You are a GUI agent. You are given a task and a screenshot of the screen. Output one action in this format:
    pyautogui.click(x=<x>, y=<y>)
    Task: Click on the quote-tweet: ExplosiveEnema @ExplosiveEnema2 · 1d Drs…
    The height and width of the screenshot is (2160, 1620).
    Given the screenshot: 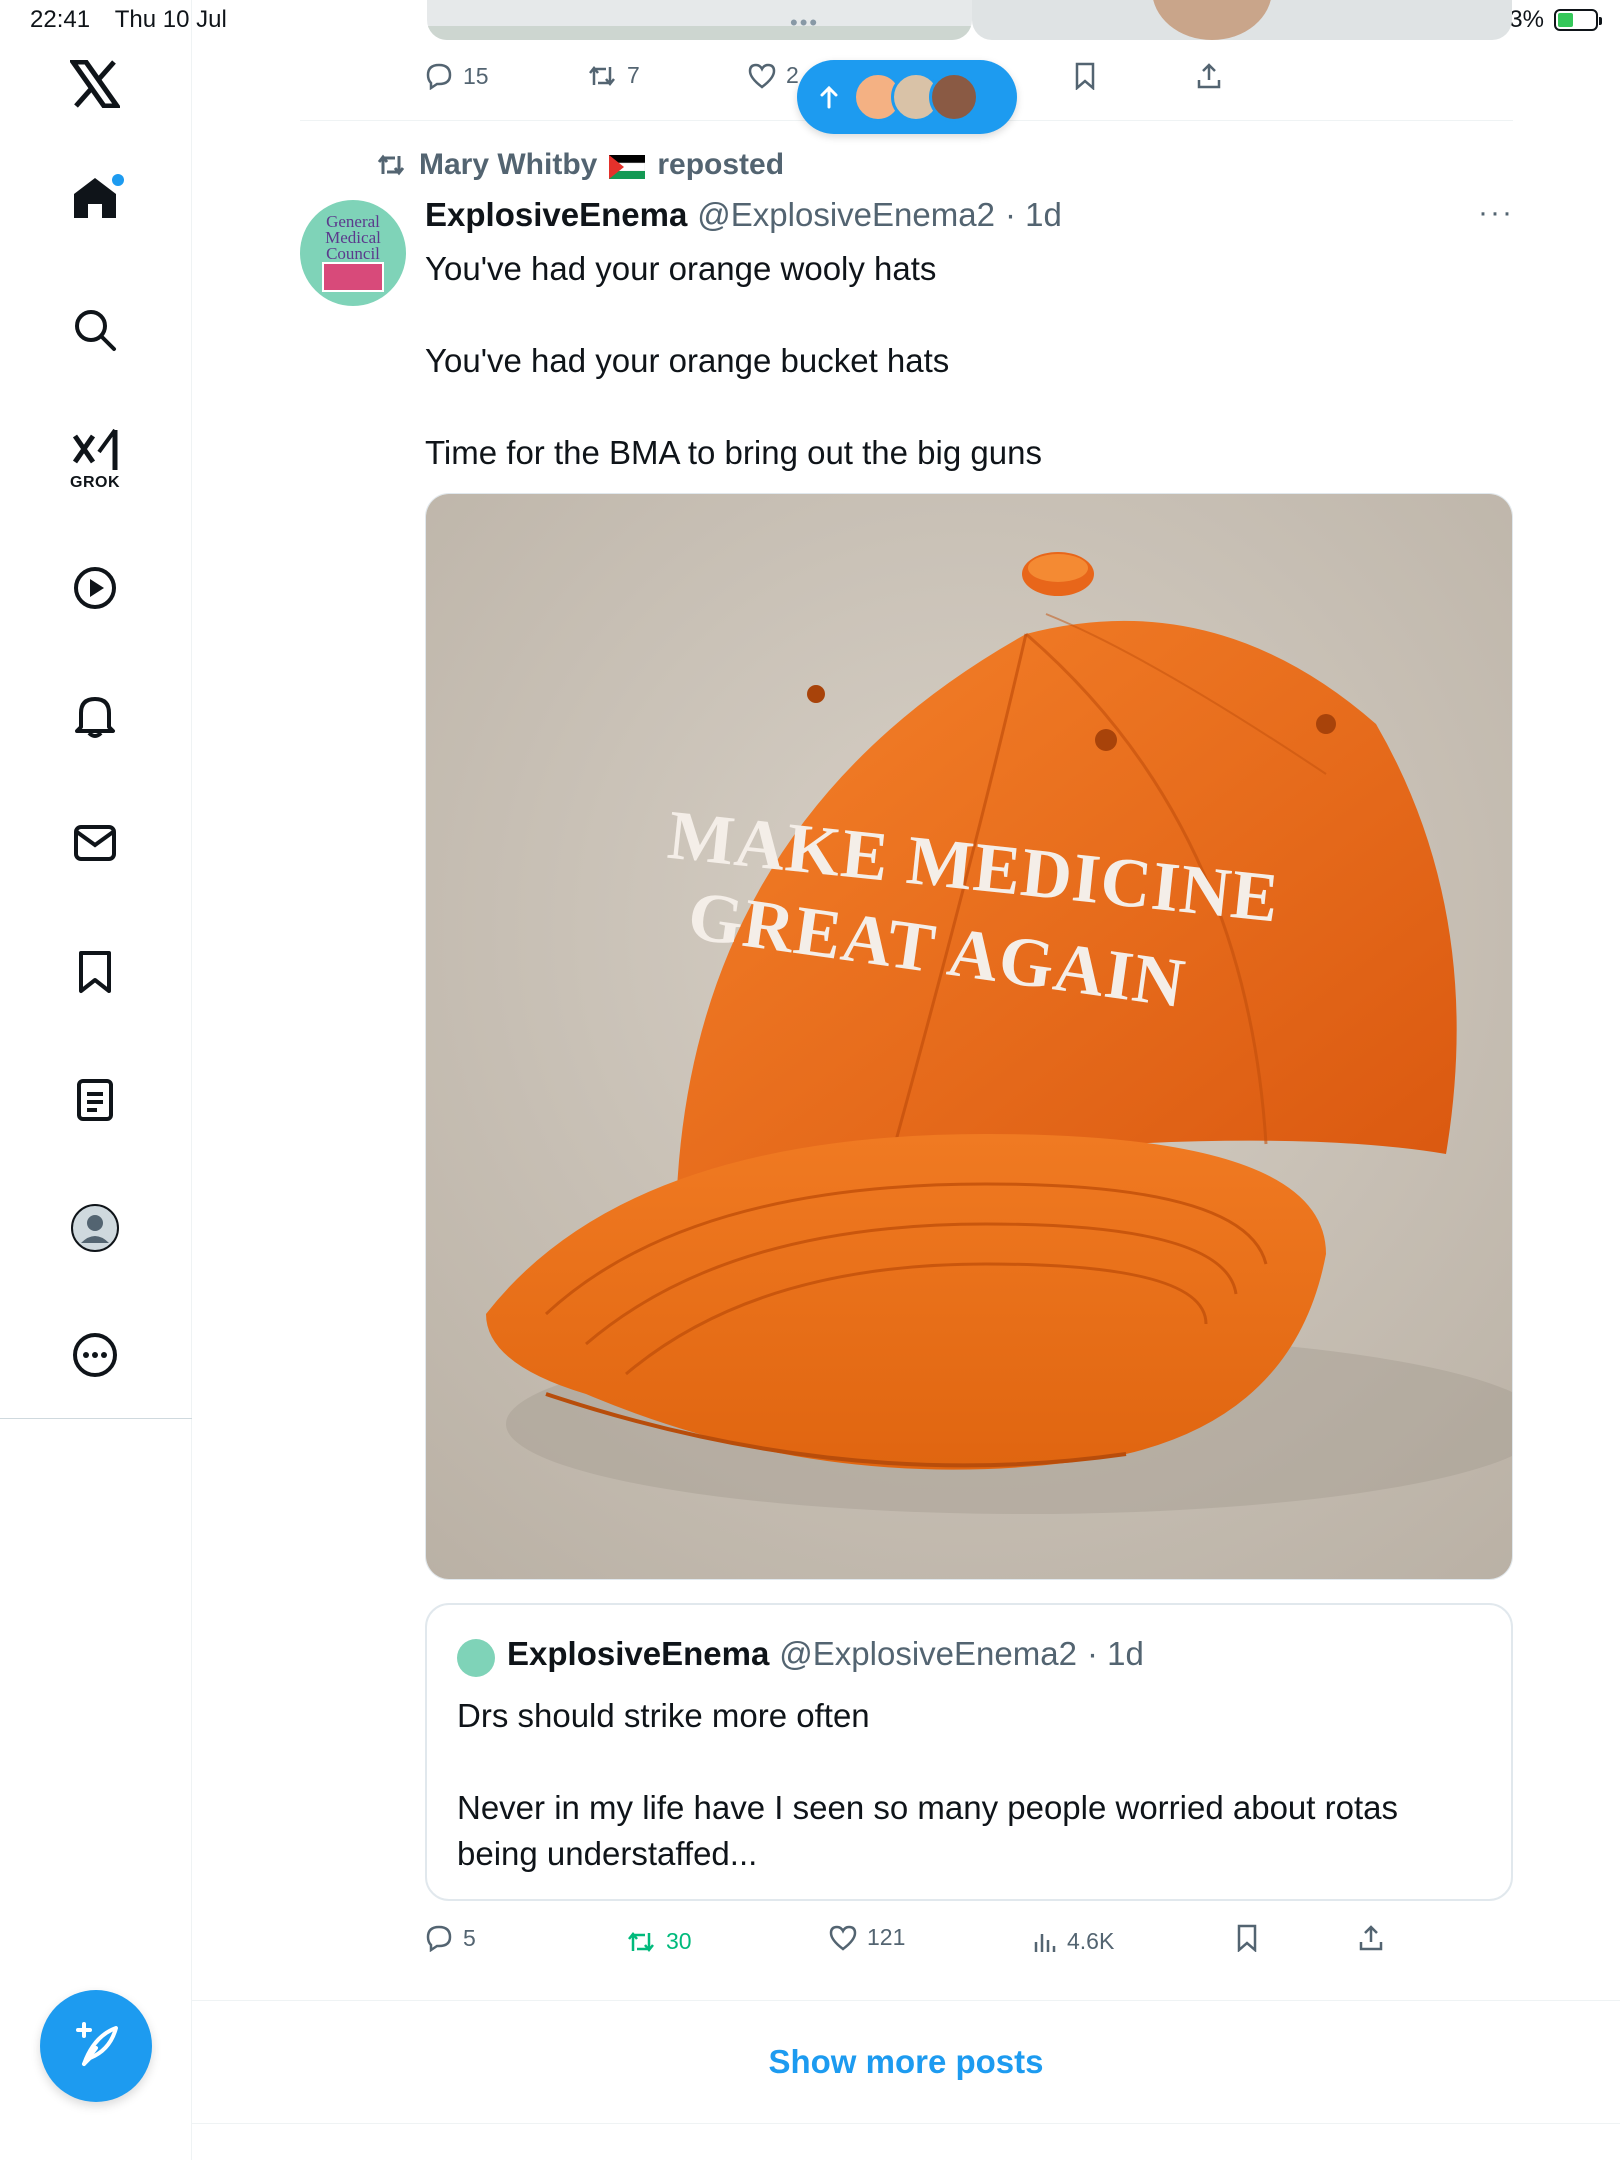 What is the action you would take?
    pyautogui.click(x=969, y=1752)
    